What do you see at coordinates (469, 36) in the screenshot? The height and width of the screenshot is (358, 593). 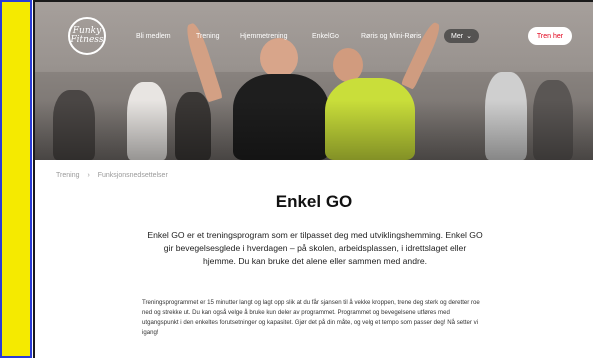 I see `chevron-down-icon: ⌄` at bounding box center [469, 36].